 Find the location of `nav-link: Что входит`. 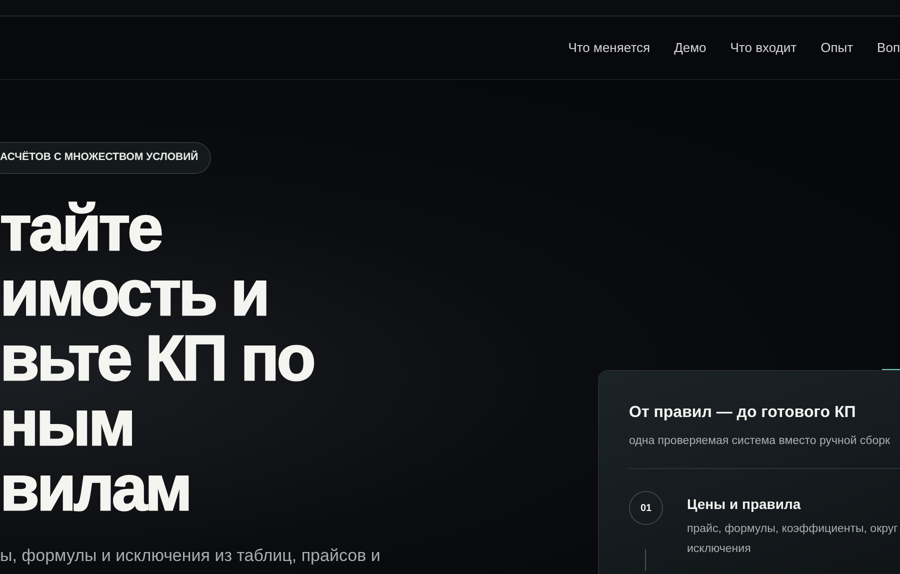

nav-link: Что входит is located at coordinates (763, 48).